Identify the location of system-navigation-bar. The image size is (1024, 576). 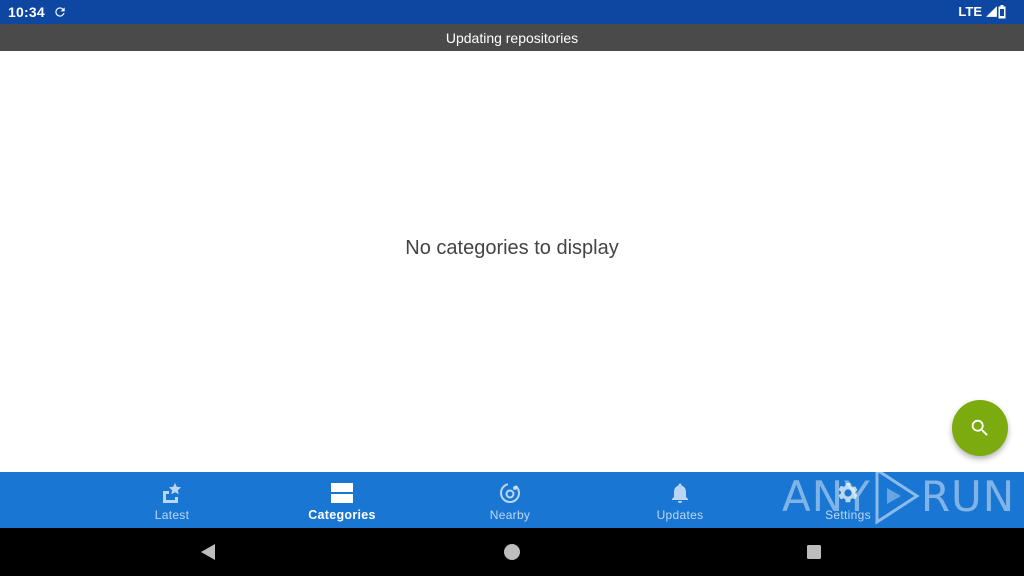
(512, 552).